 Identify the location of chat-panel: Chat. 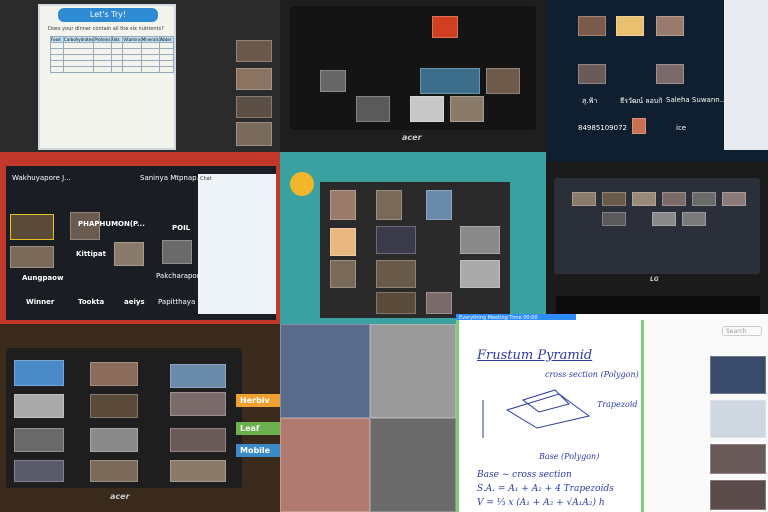
(237, 244).